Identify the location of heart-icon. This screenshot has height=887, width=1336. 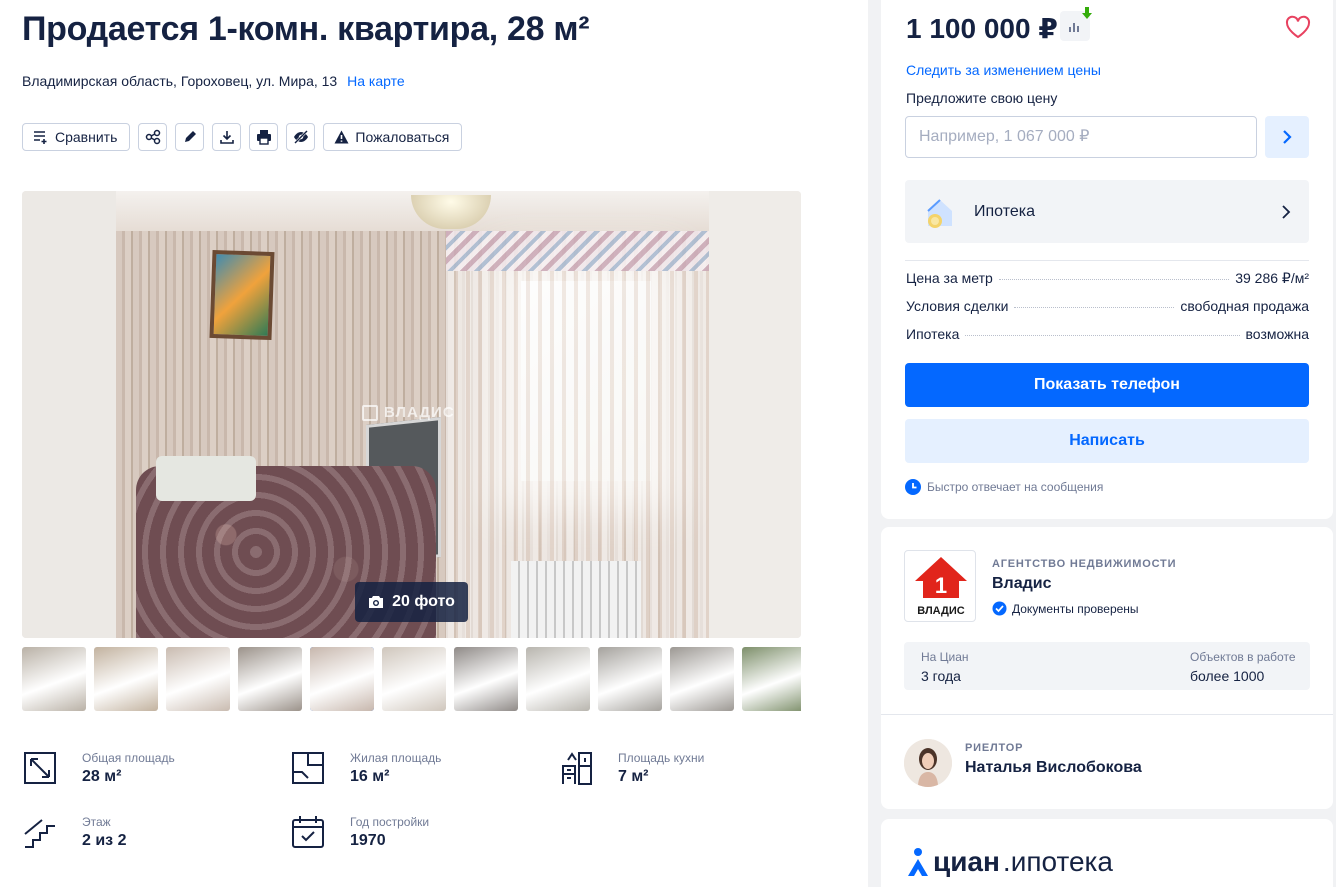
(1298, 27).